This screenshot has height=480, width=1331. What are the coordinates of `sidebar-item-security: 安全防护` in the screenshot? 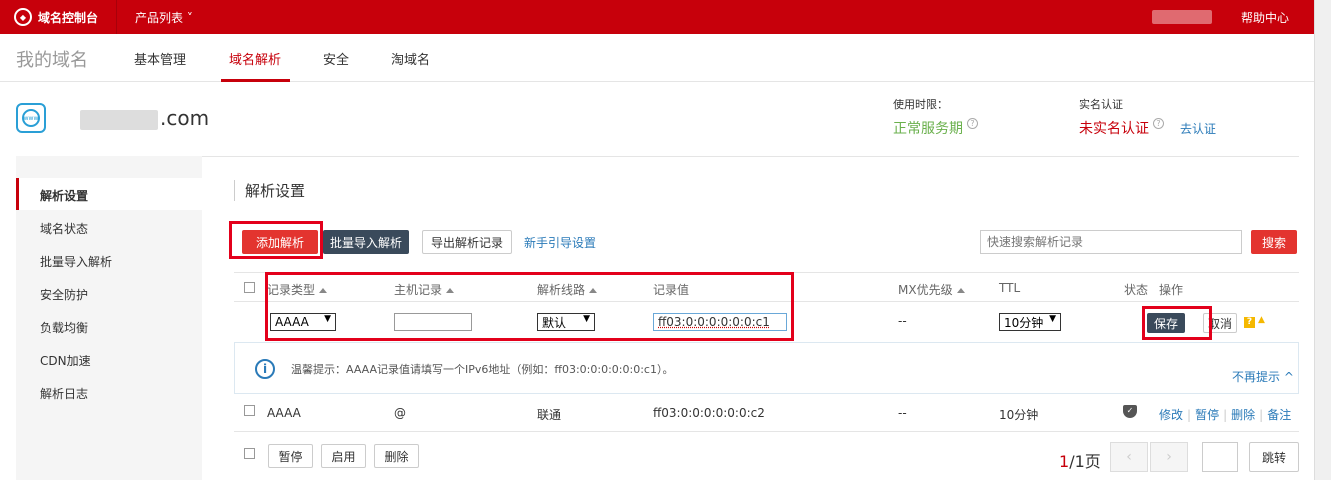 It's located at (64, 294).